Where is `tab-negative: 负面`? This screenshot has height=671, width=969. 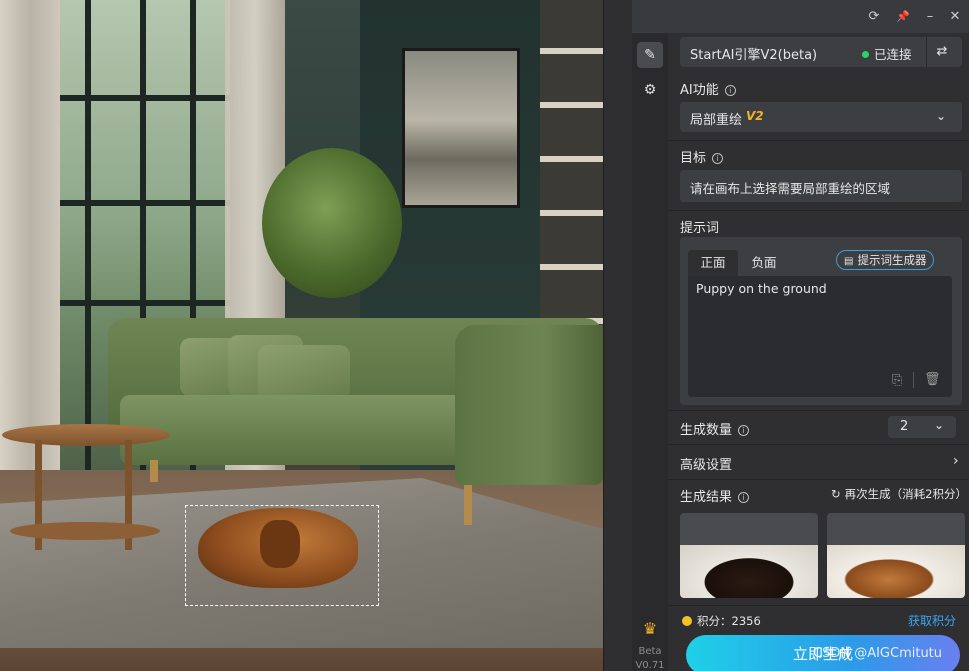
tab-negative: 负面 is located at coordinates (764, 263).